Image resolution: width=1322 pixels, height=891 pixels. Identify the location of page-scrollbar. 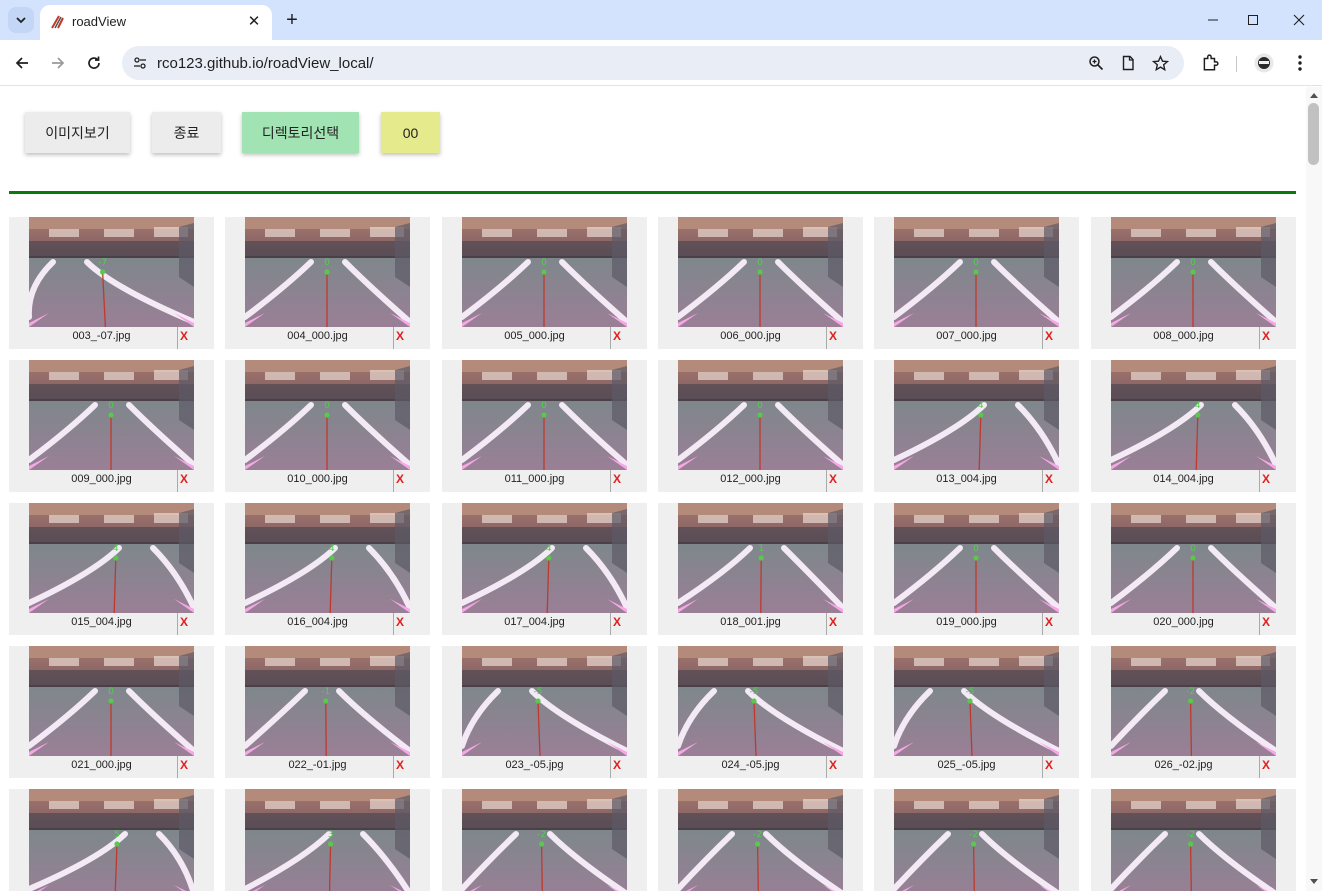
(1314, 489).